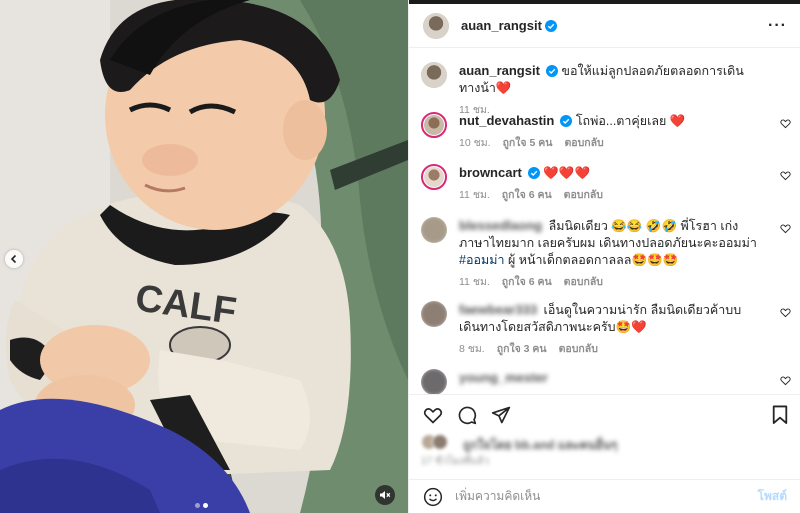 The image size is (800, 513). I want to click on add-comment-bar: เพิ่มความคิดเห็น โพสต์, so click(604, 496).